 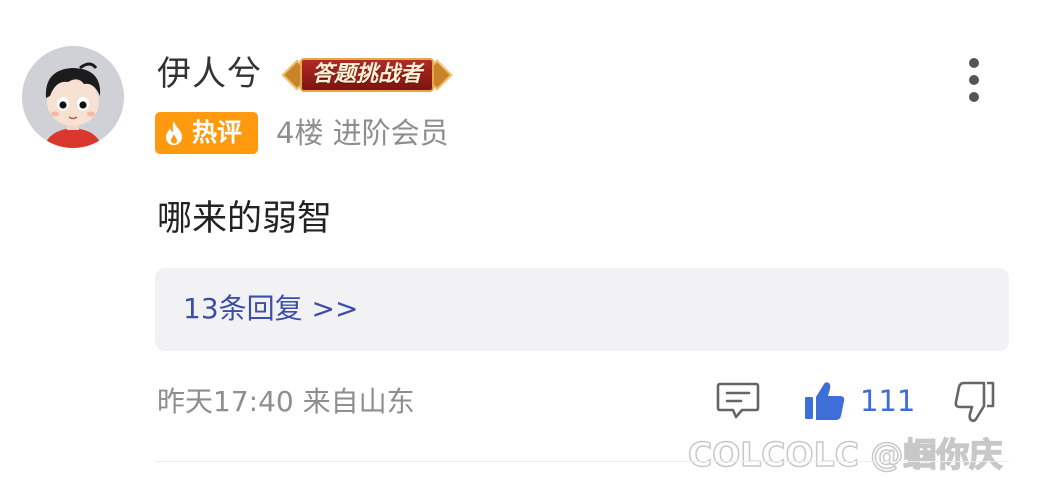 I want to click on comment-text: 哪来的弱智, so click(x=245, y=219).